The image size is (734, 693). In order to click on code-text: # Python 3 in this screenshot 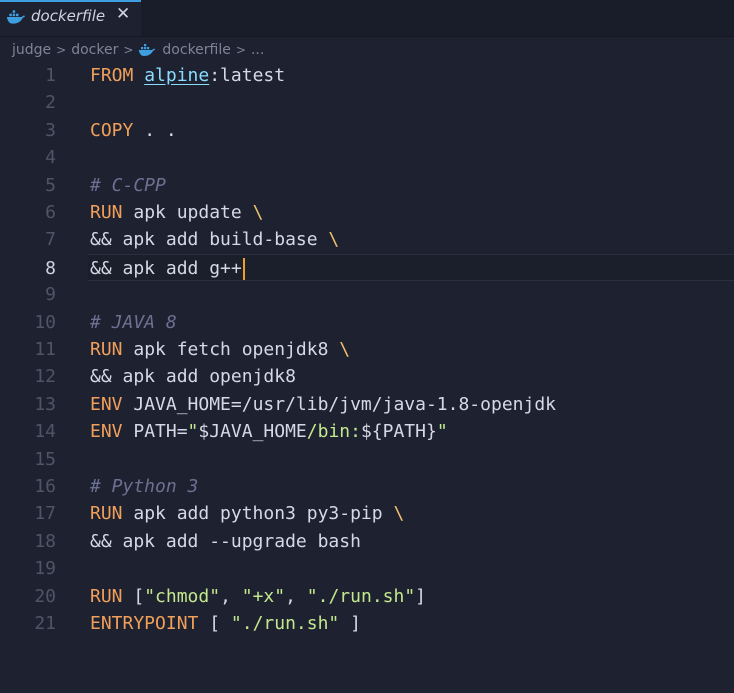, I will do `click(144, 486)`.